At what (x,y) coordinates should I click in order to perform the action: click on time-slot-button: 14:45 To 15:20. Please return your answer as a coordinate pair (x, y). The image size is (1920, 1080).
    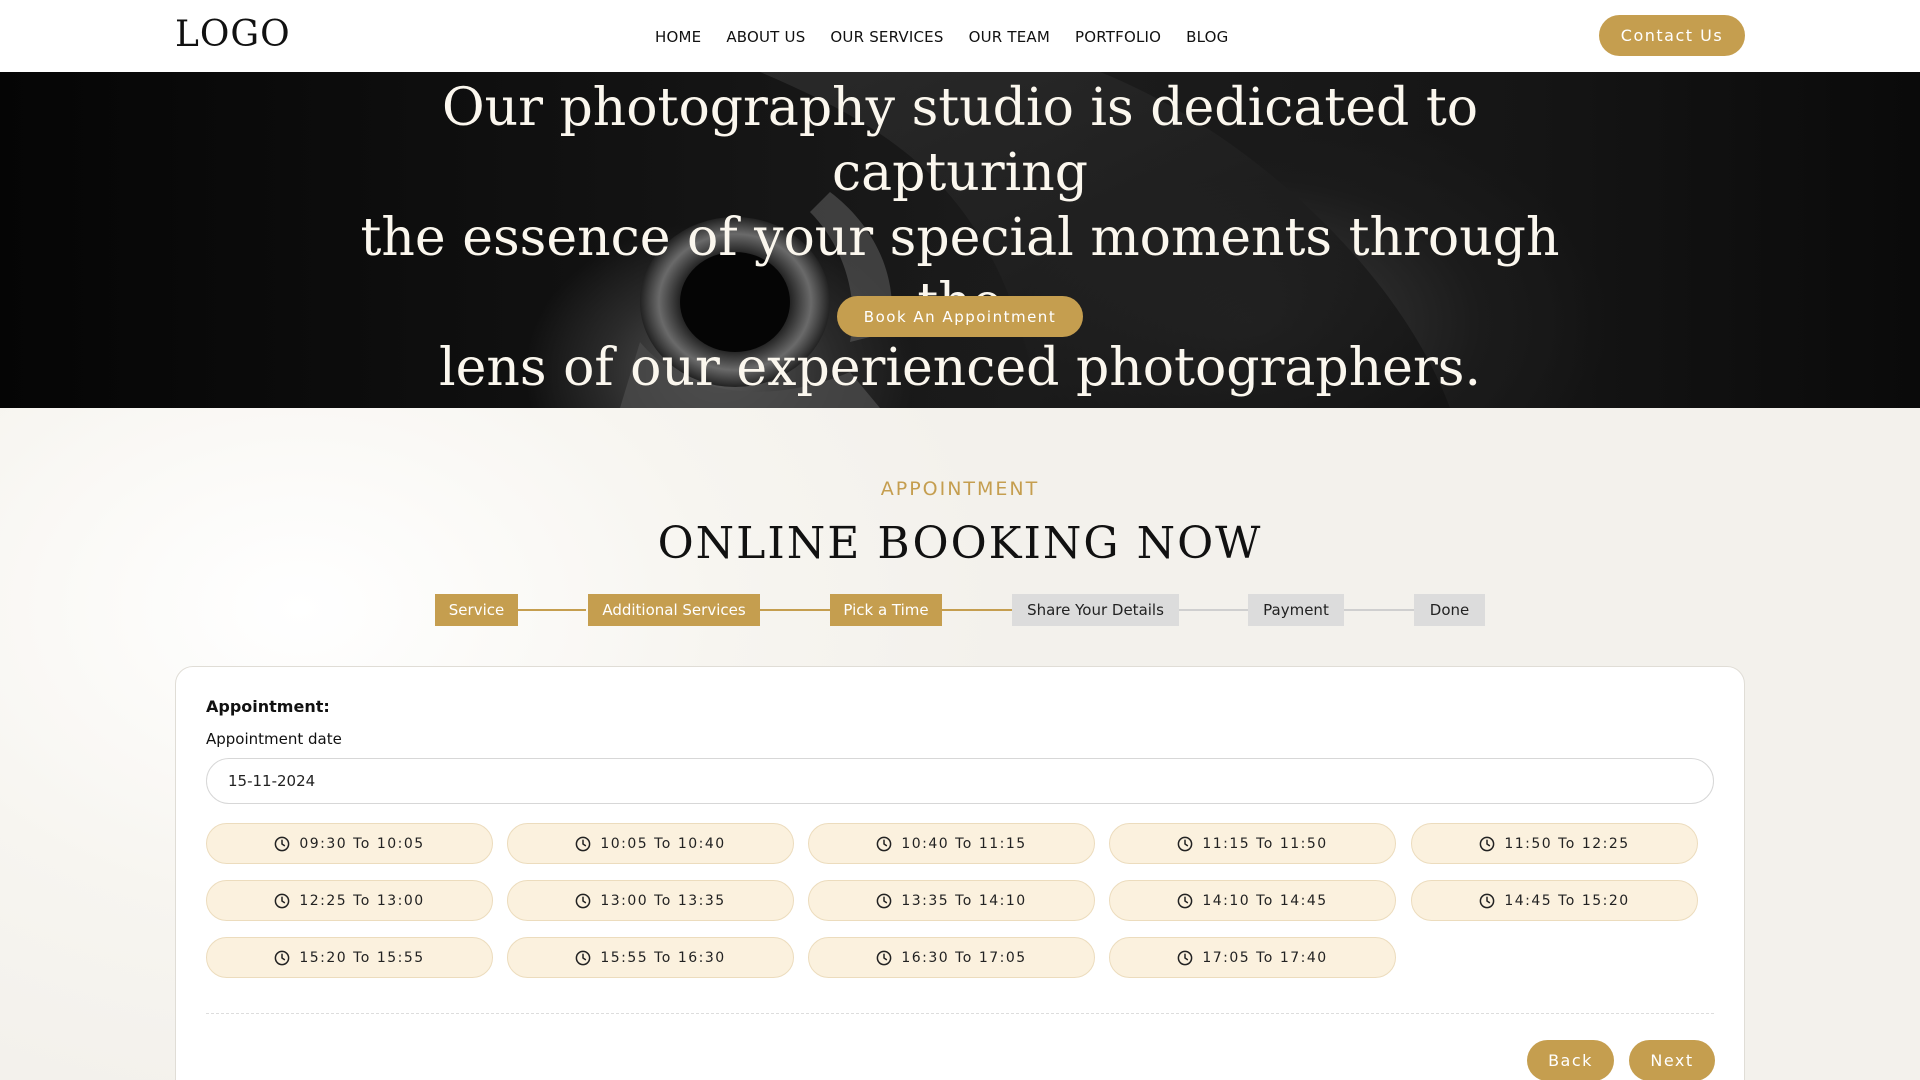
    Looking at the image, I should click on (1554, 900).